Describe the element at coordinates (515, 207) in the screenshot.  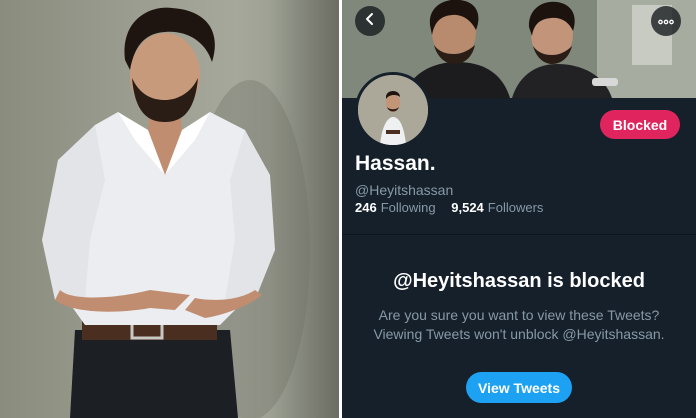
I see `followers-label: Followers` at that location.